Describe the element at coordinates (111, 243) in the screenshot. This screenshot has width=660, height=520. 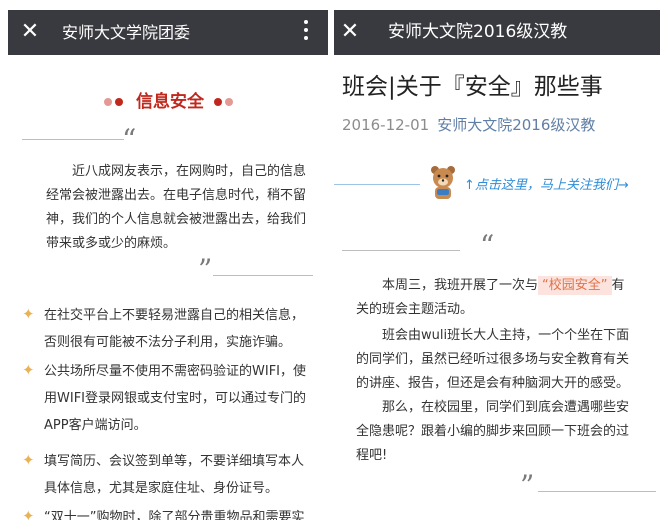
I see `intro-line: 带来或多或少的麻烦。` at that location.